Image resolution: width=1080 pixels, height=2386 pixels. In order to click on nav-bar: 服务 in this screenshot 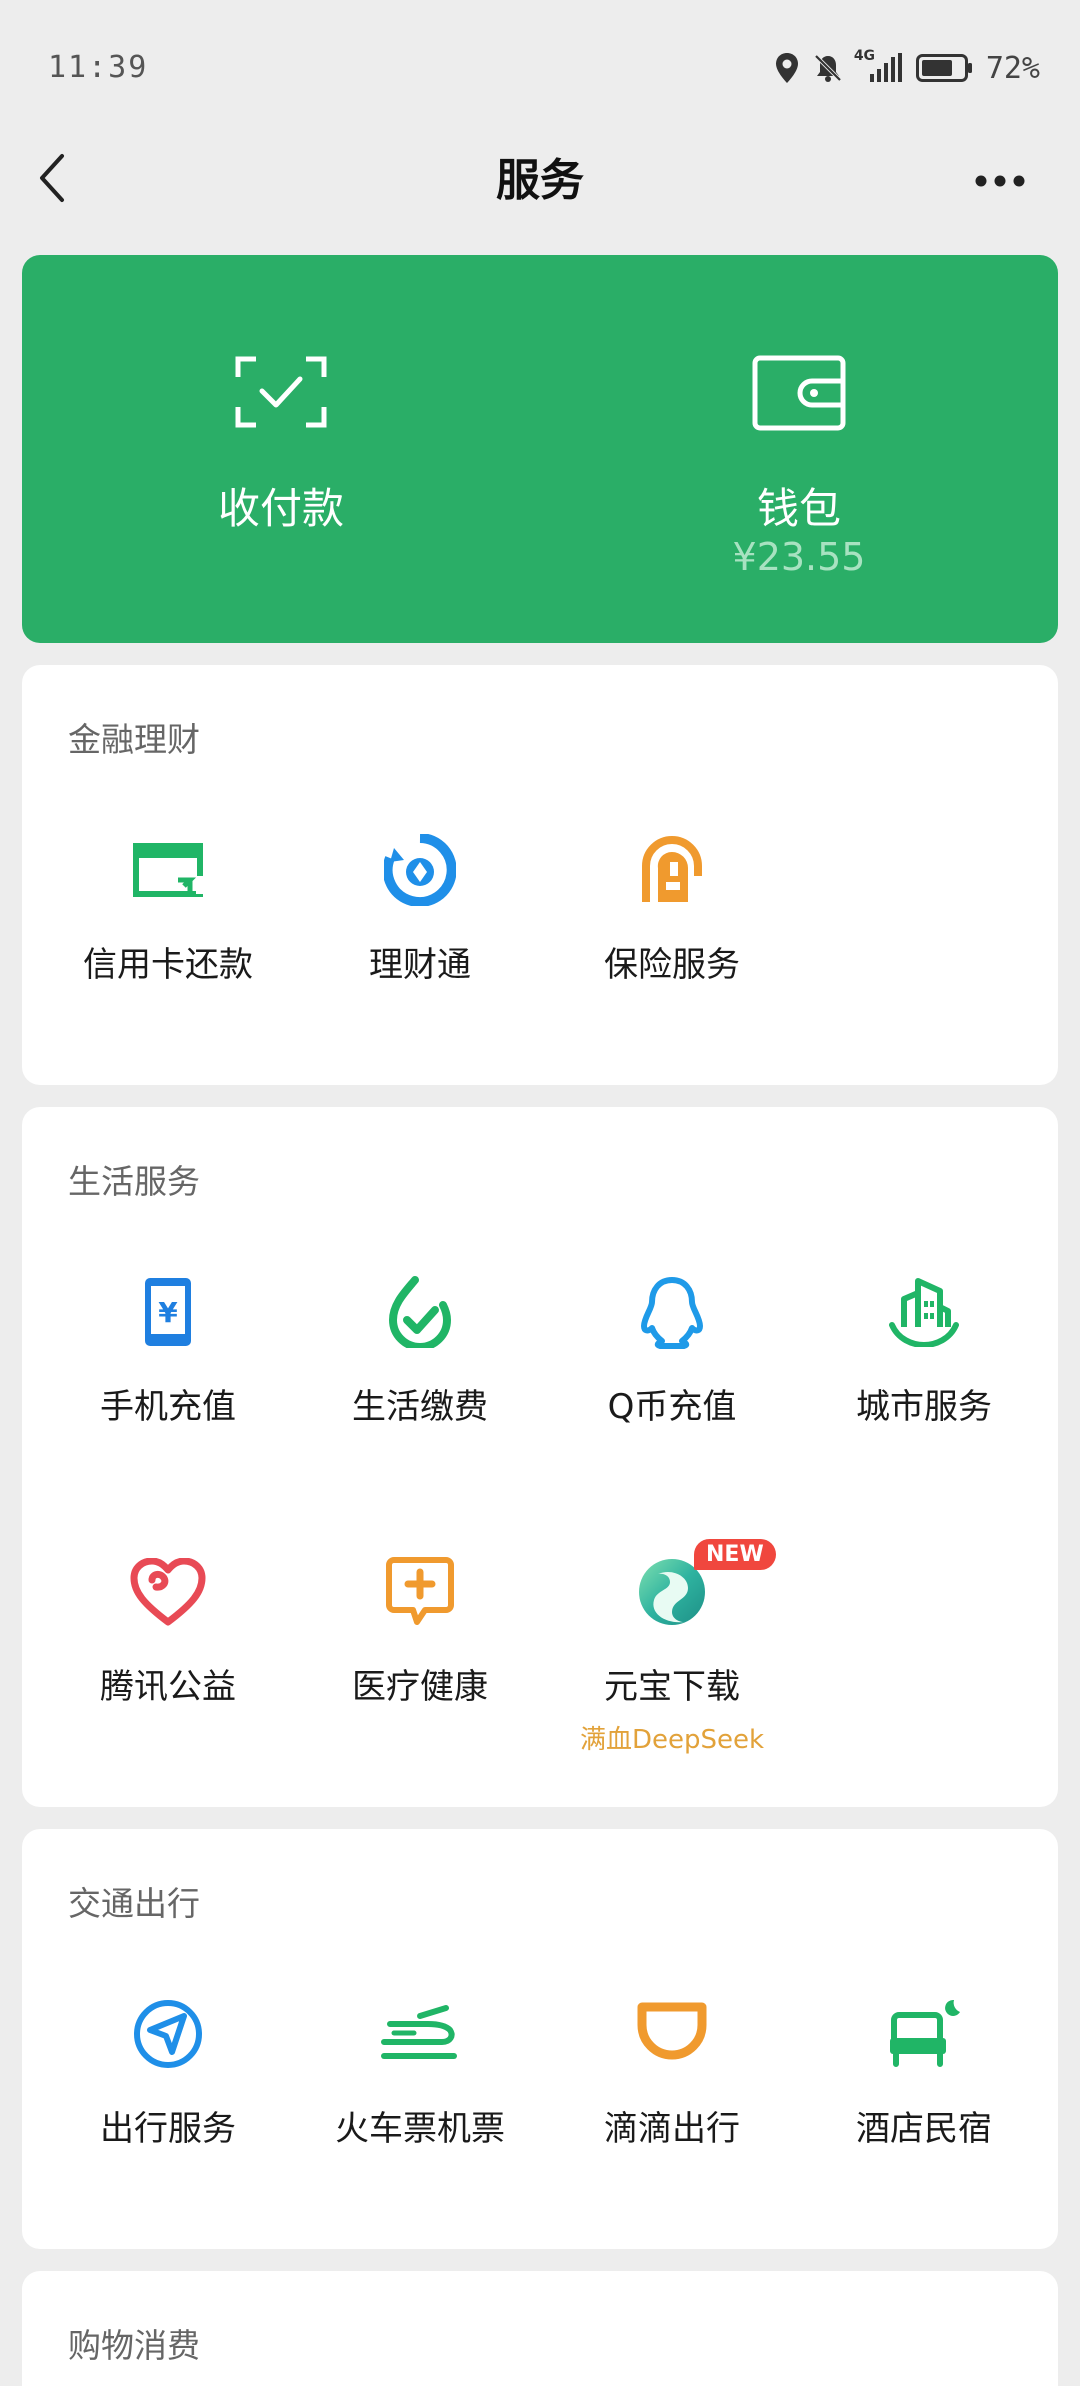, I will do `click(540, 180)`.